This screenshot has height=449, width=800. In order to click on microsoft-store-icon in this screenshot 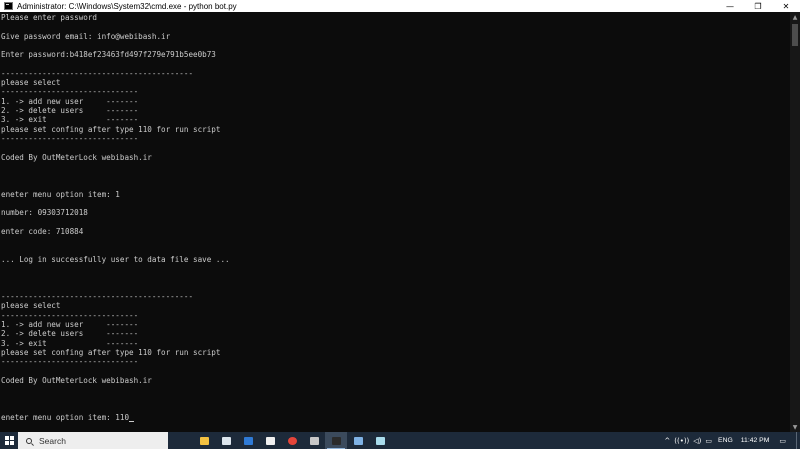, I will do `click(226, 440)`.